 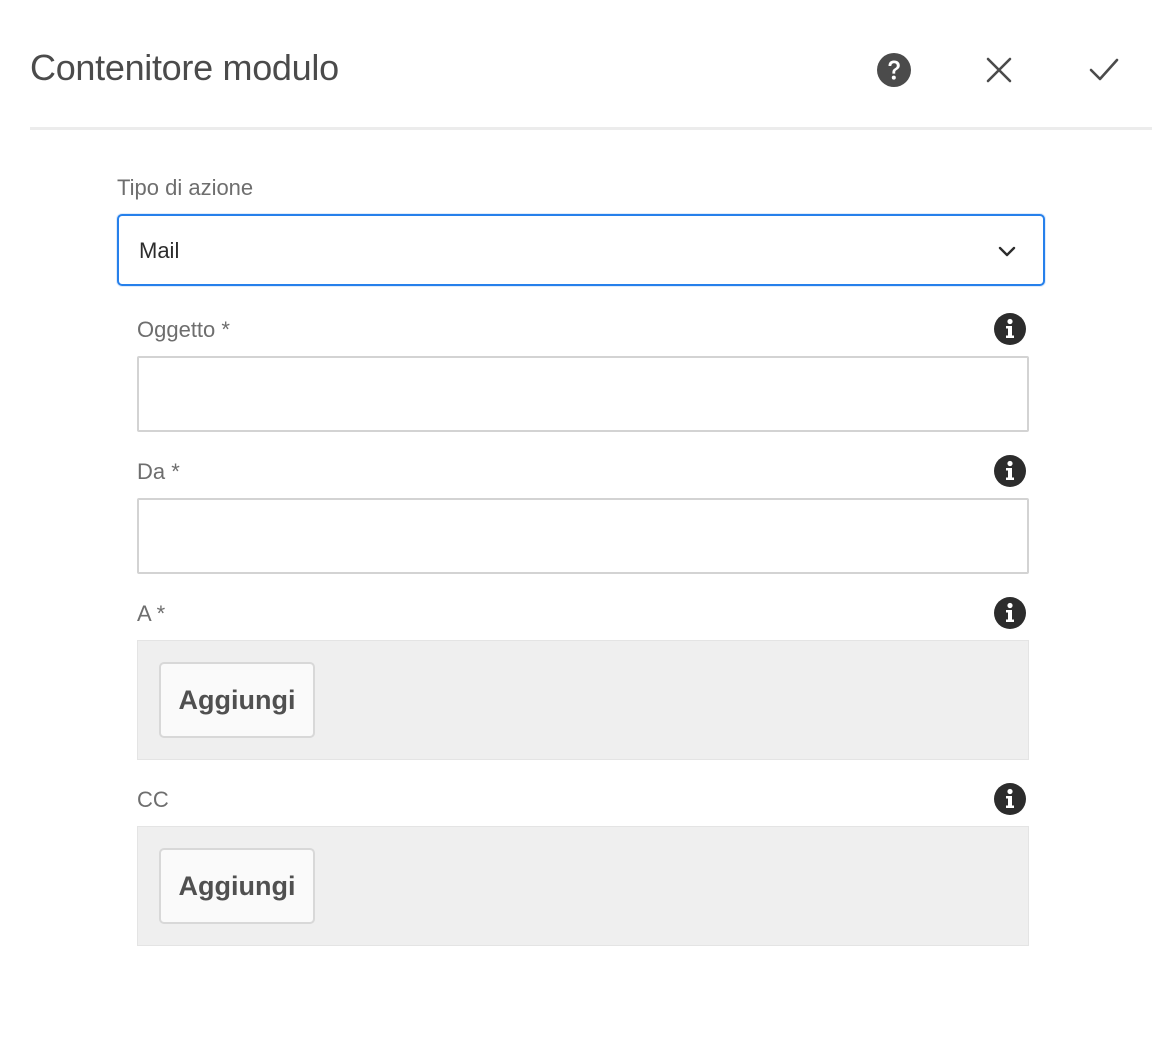 What do you see at coordinates (237, 700) in the screenshot?
I see `to-add-button: Aggiungi` at bounding box center [237, 700].